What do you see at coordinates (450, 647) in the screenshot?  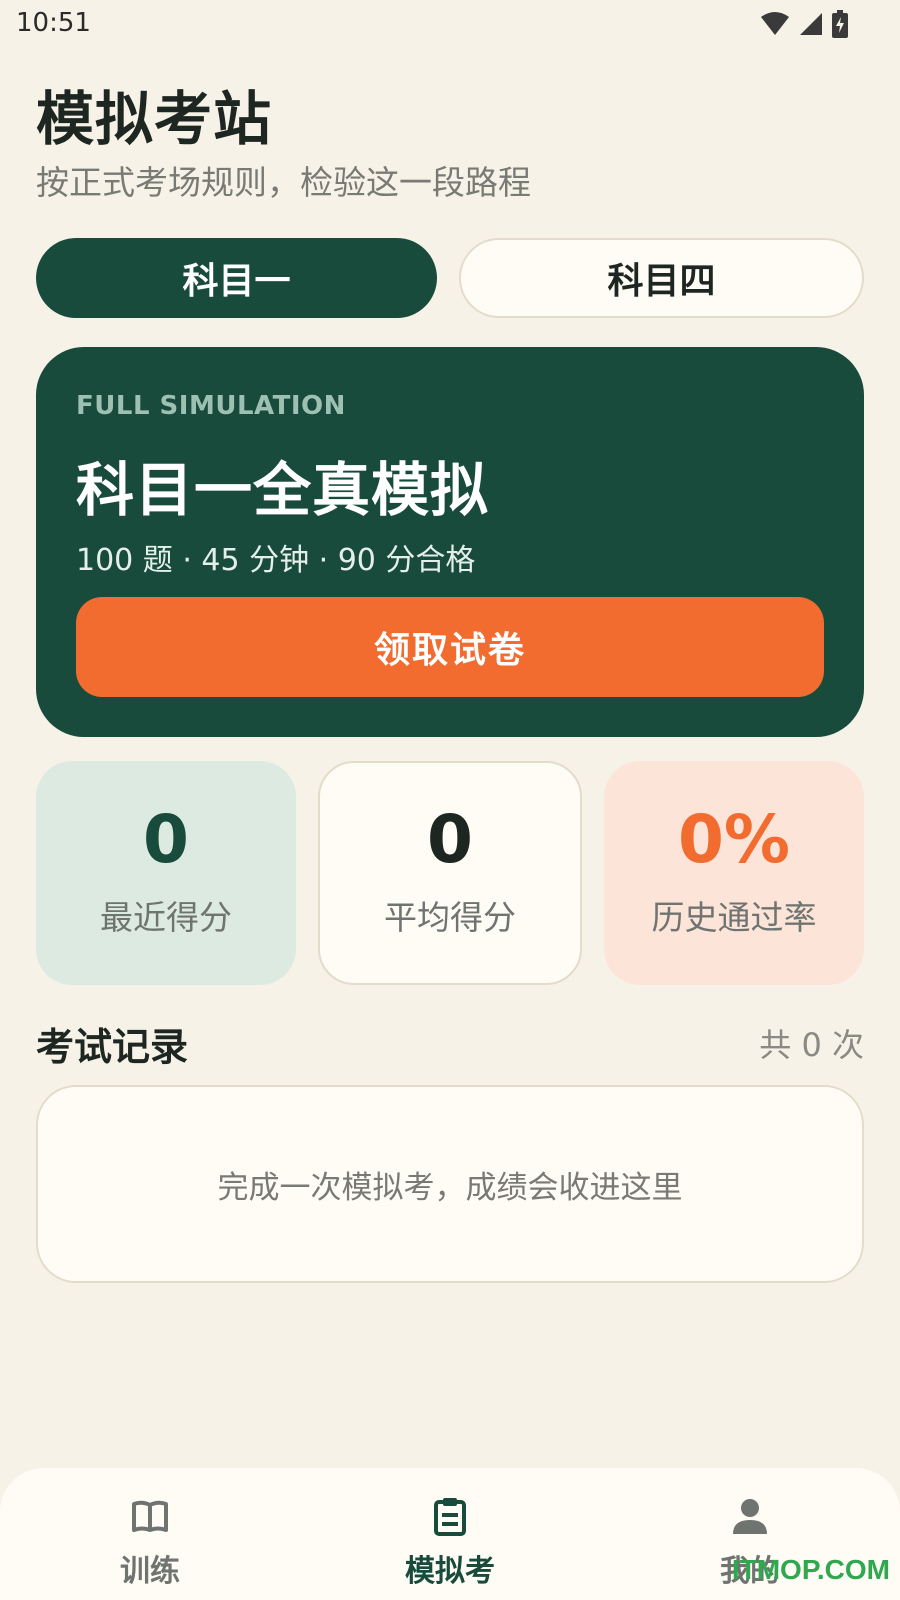 I see `get-paper-button: 领取试卷` at bounding box center [450, 647].